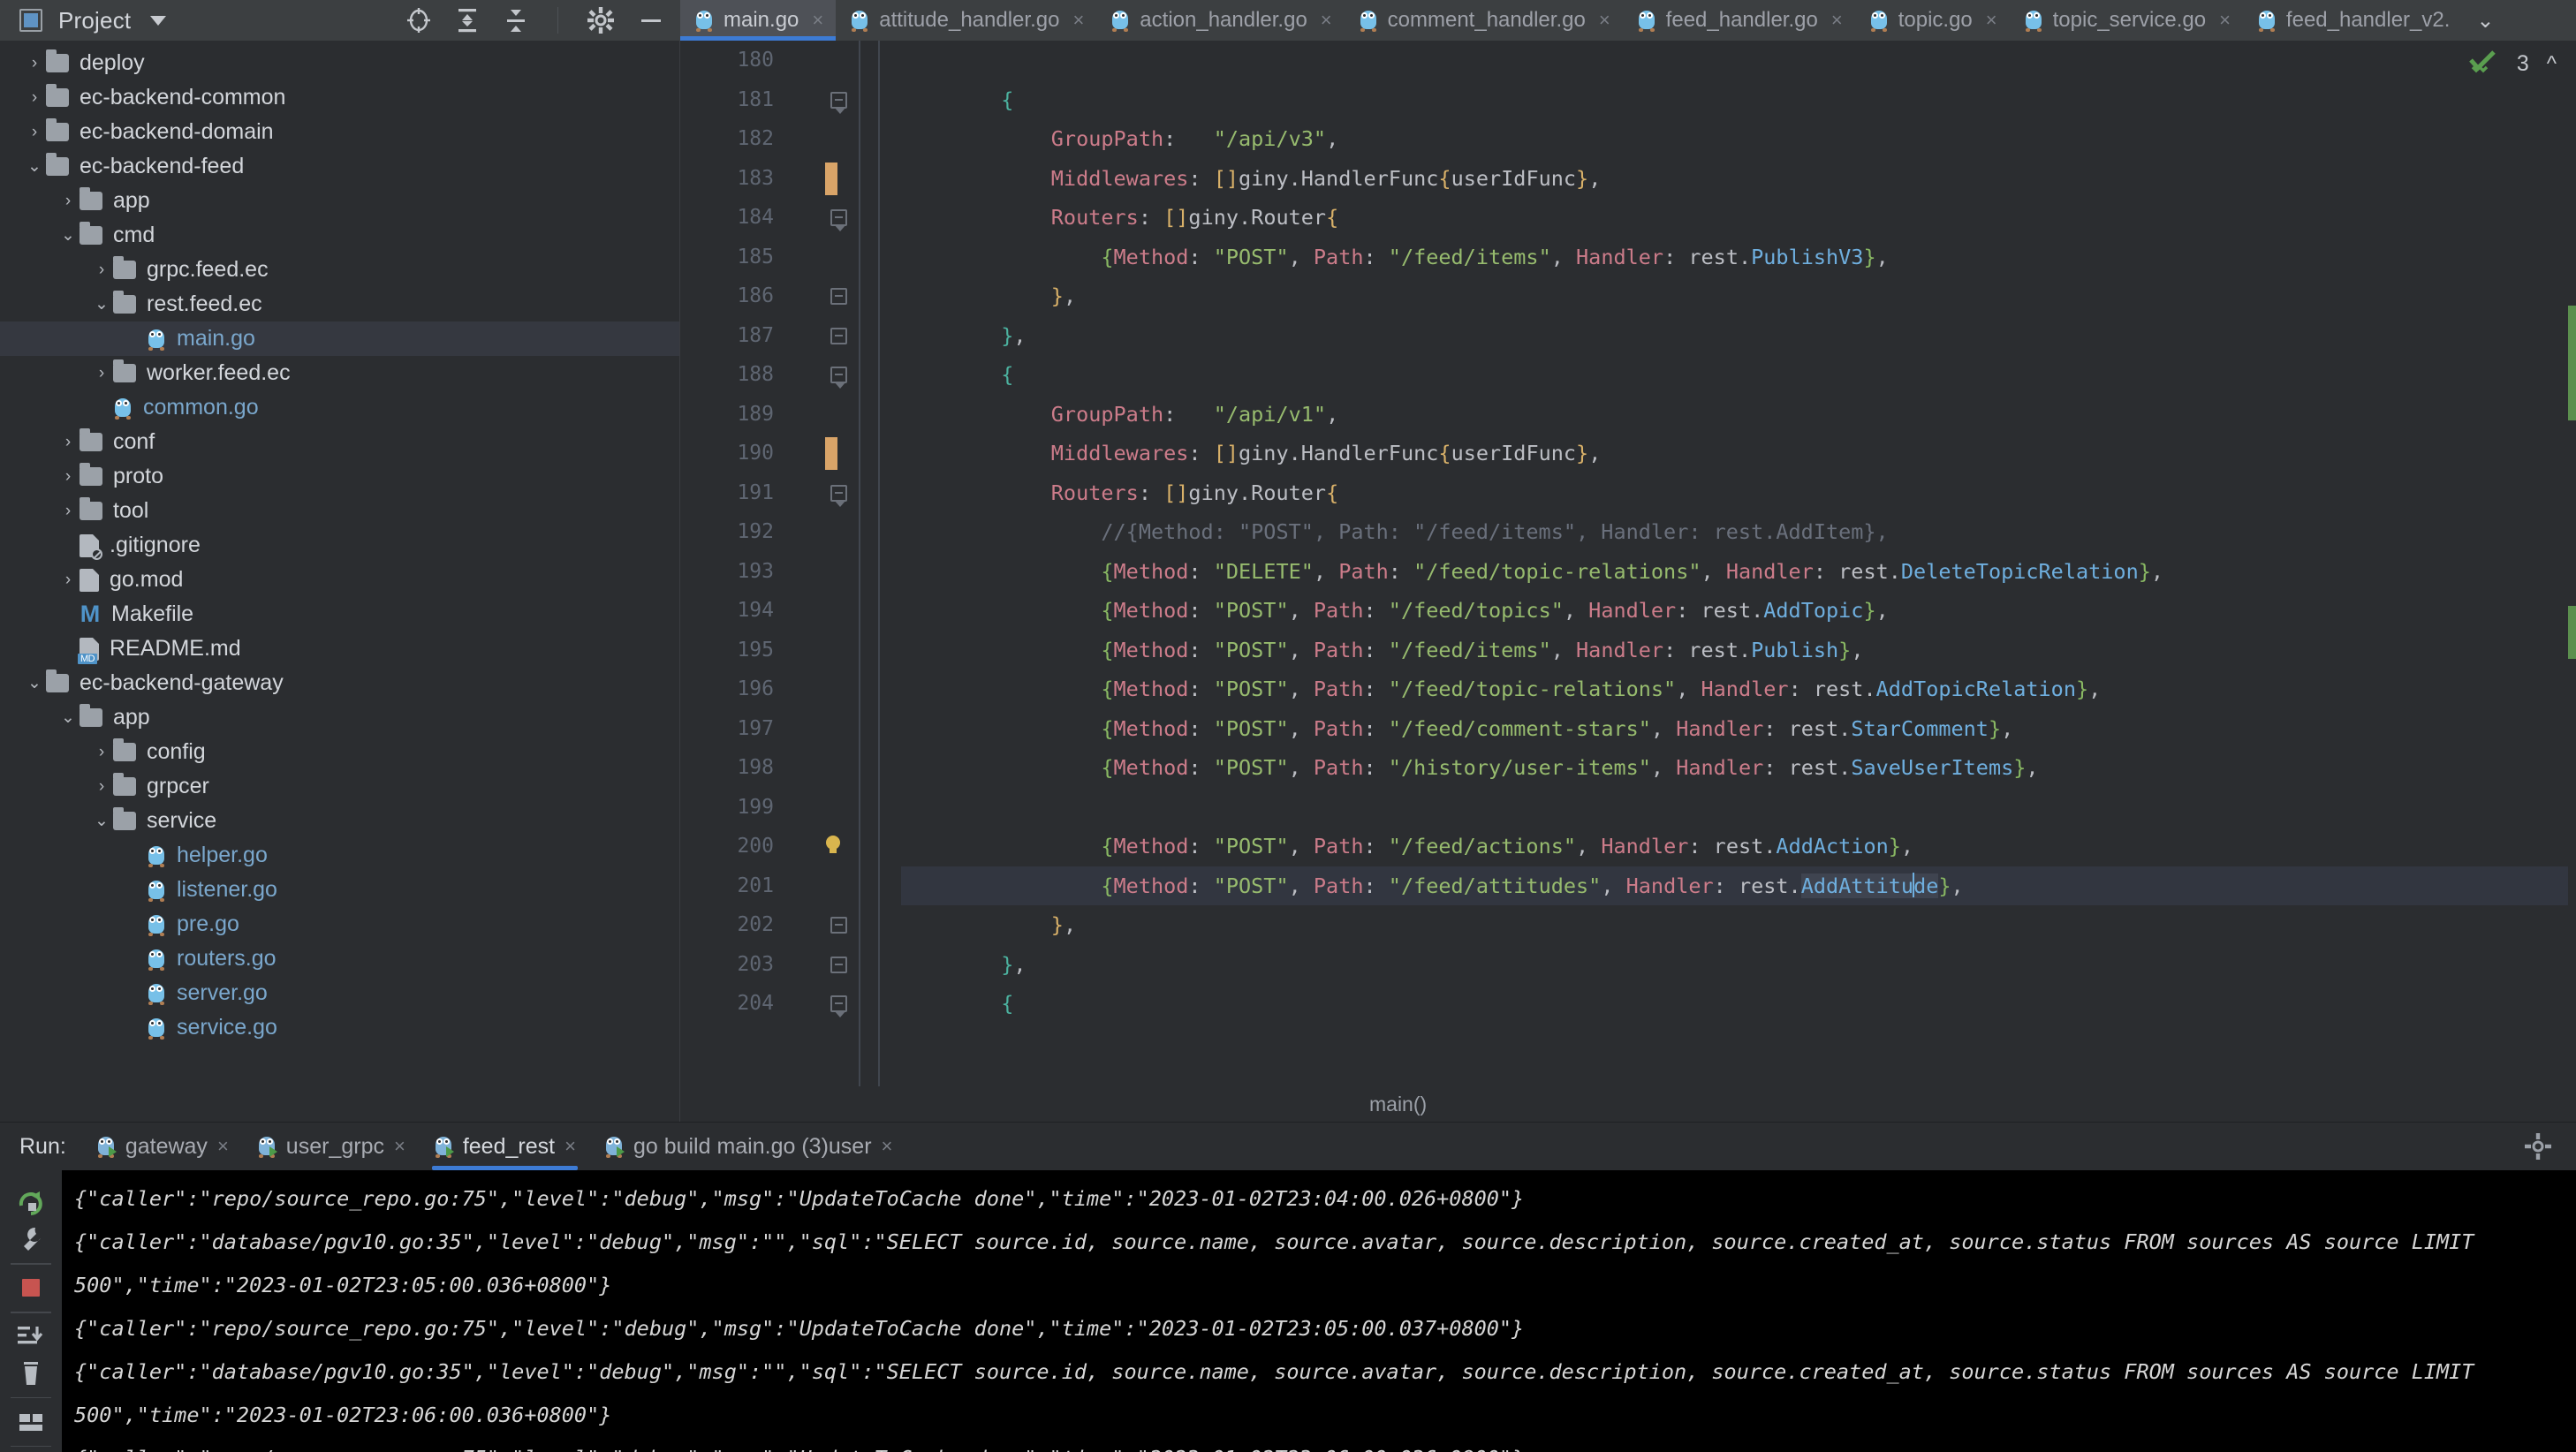 The height and width of the screenshot is (1452, 2576). Describe the element at coordinates (516, 20) in the screenshot. I see `collapse-all-icon` at that location.